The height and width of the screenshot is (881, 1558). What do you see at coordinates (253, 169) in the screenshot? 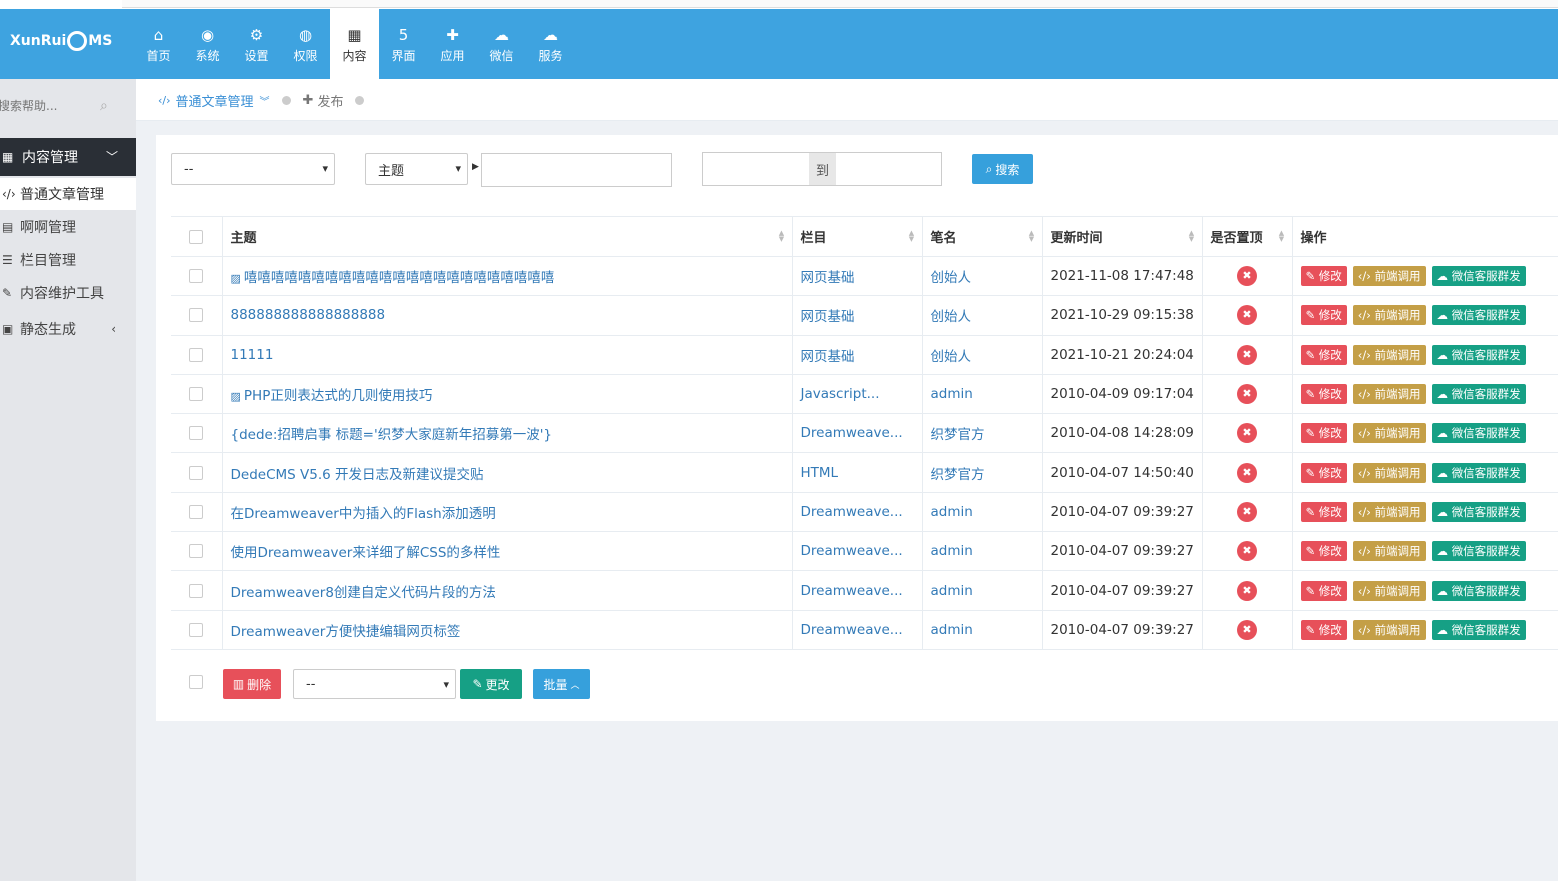
I see `category-select: -- ▾` at bounding box center [253, 169].